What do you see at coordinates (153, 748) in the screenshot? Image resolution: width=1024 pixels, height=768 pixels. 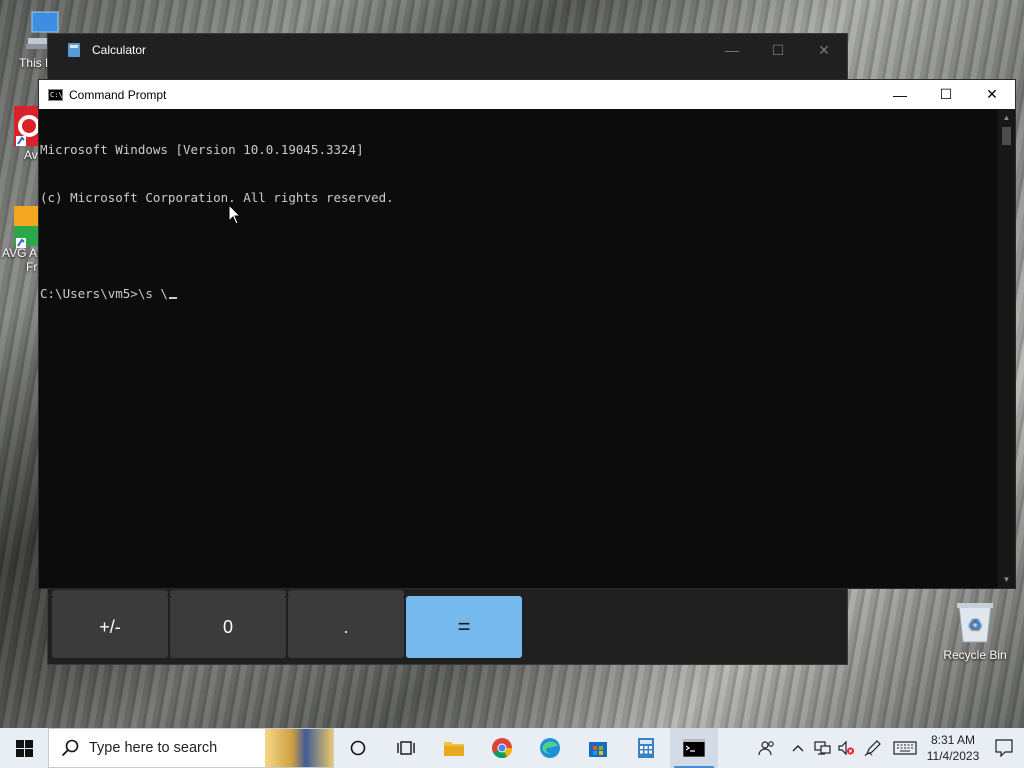 I see `search-placeholder: Type here to search` at bounding box center [153, 748].